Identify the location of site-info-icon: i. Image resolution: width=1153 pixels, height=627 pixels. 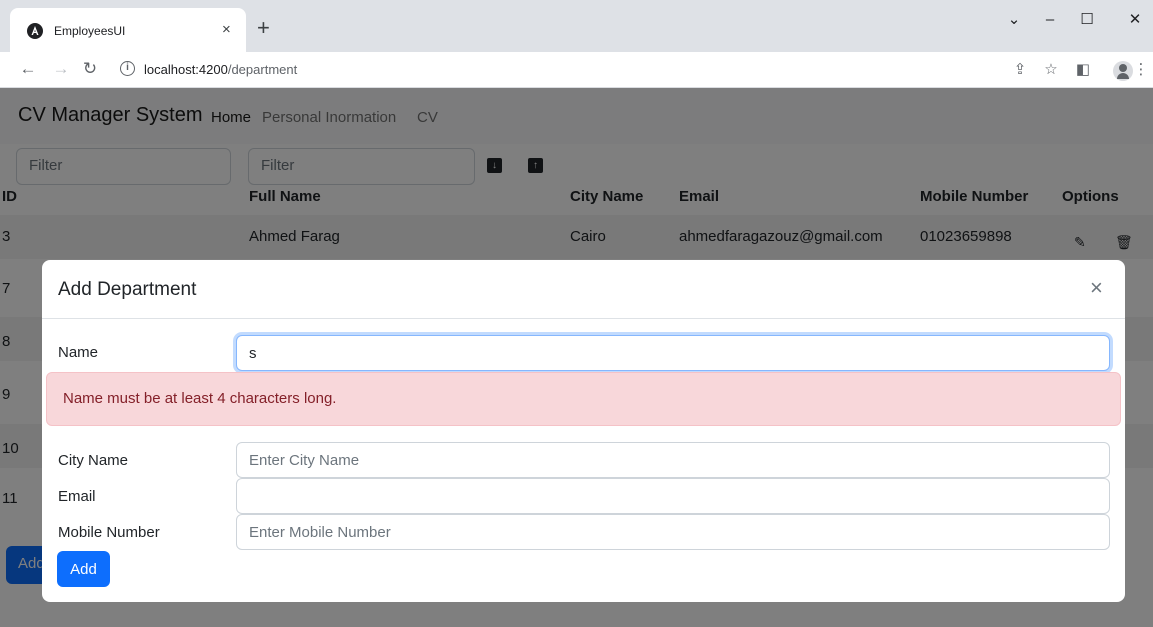
(127, 68).